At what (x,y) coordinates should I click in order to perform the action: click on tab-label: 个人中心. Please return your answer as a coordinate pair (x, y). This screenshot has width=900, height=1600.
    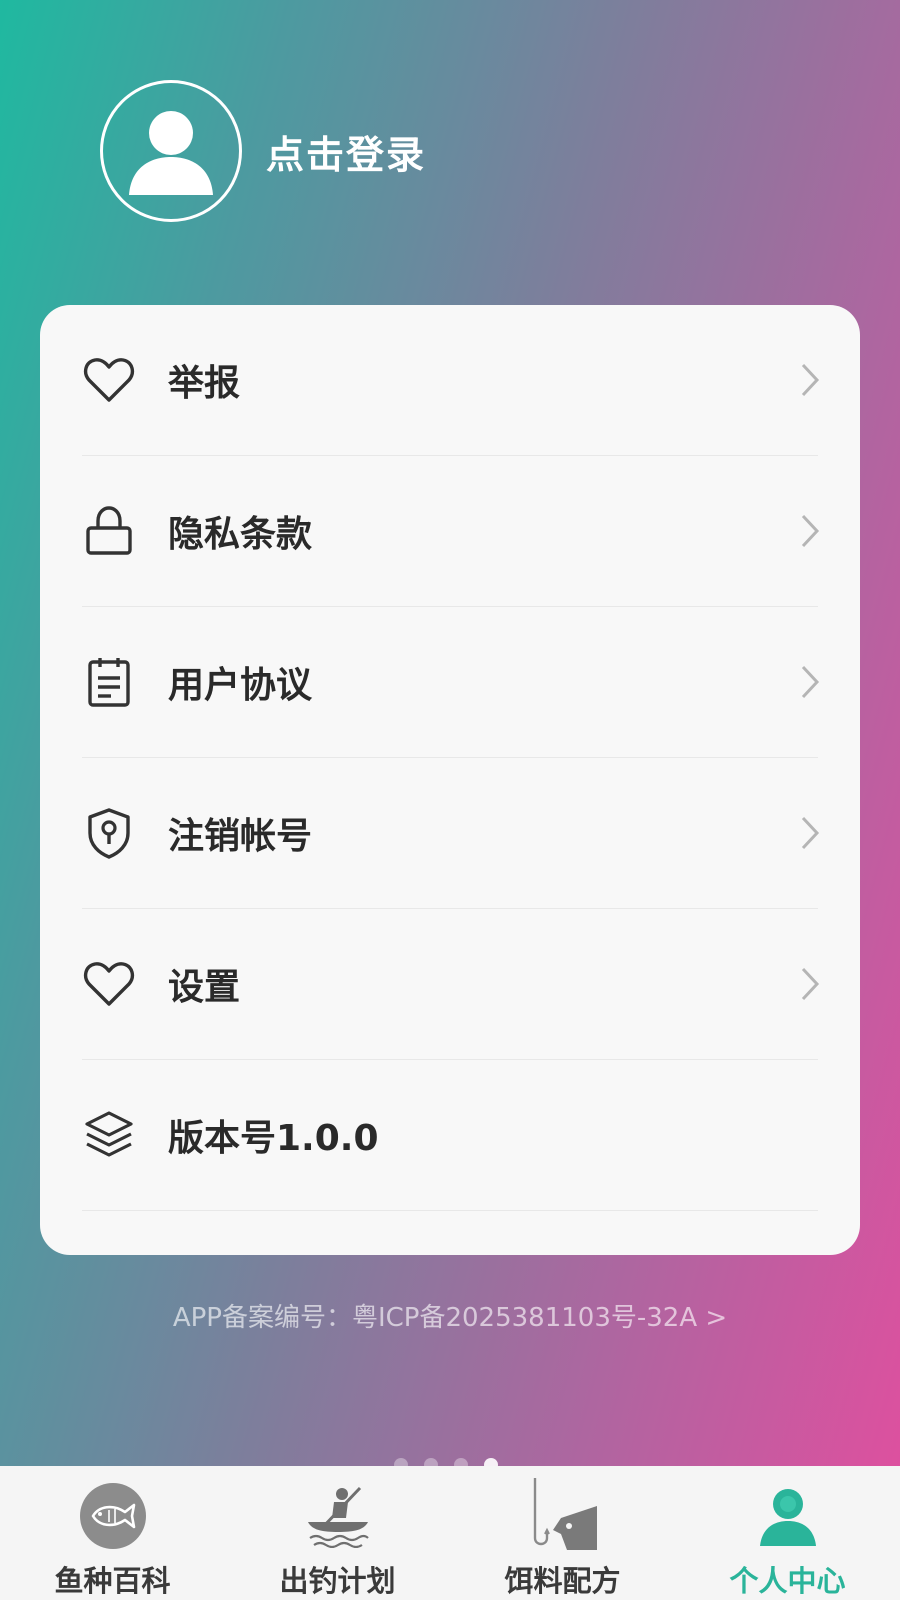
    Looking at the image, I should click on (787, 1581).